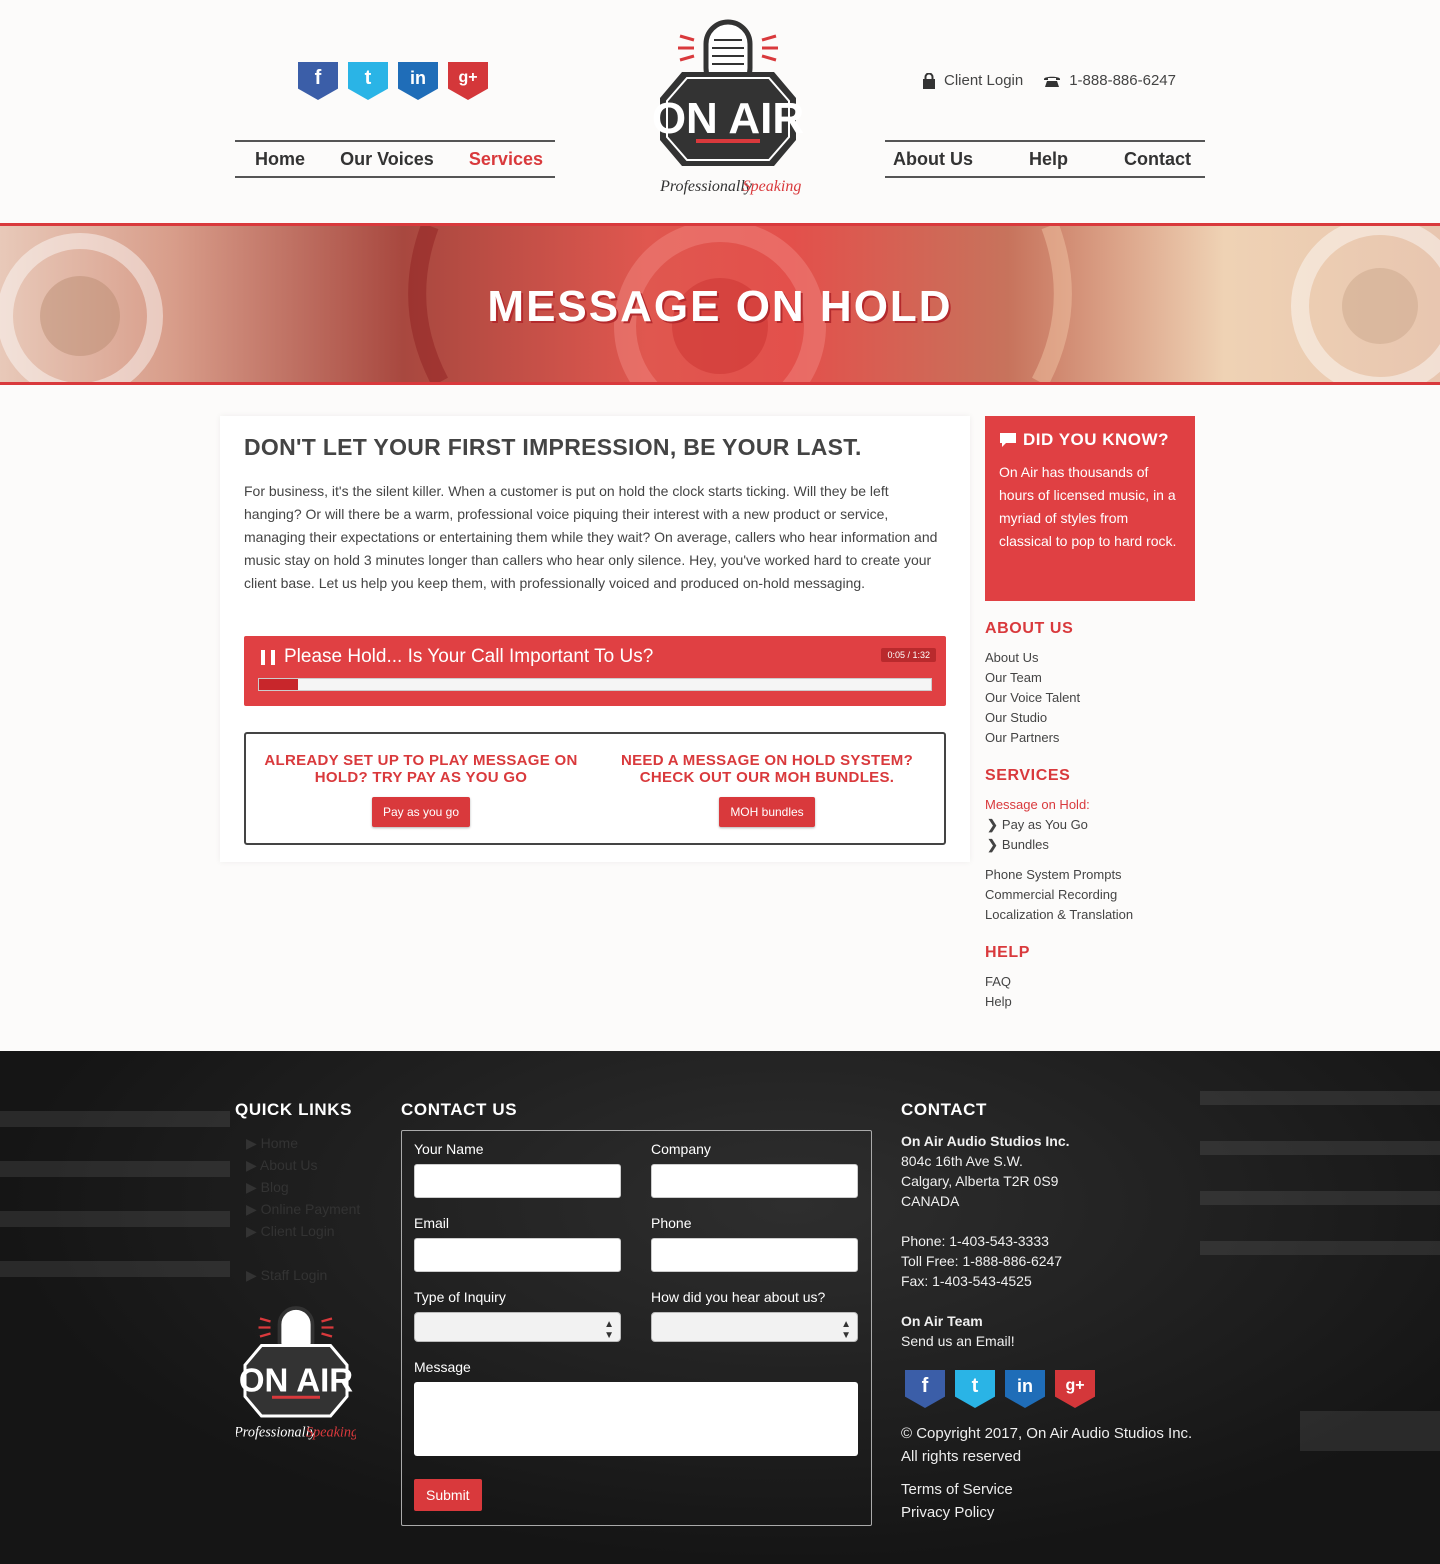 This screenshot has width=1440, height=1564. What do you see at coordinates (738, 1297) in the screenshot?
I see `hear-label: How did you hear about us?` at bounding box center [738, 1297].